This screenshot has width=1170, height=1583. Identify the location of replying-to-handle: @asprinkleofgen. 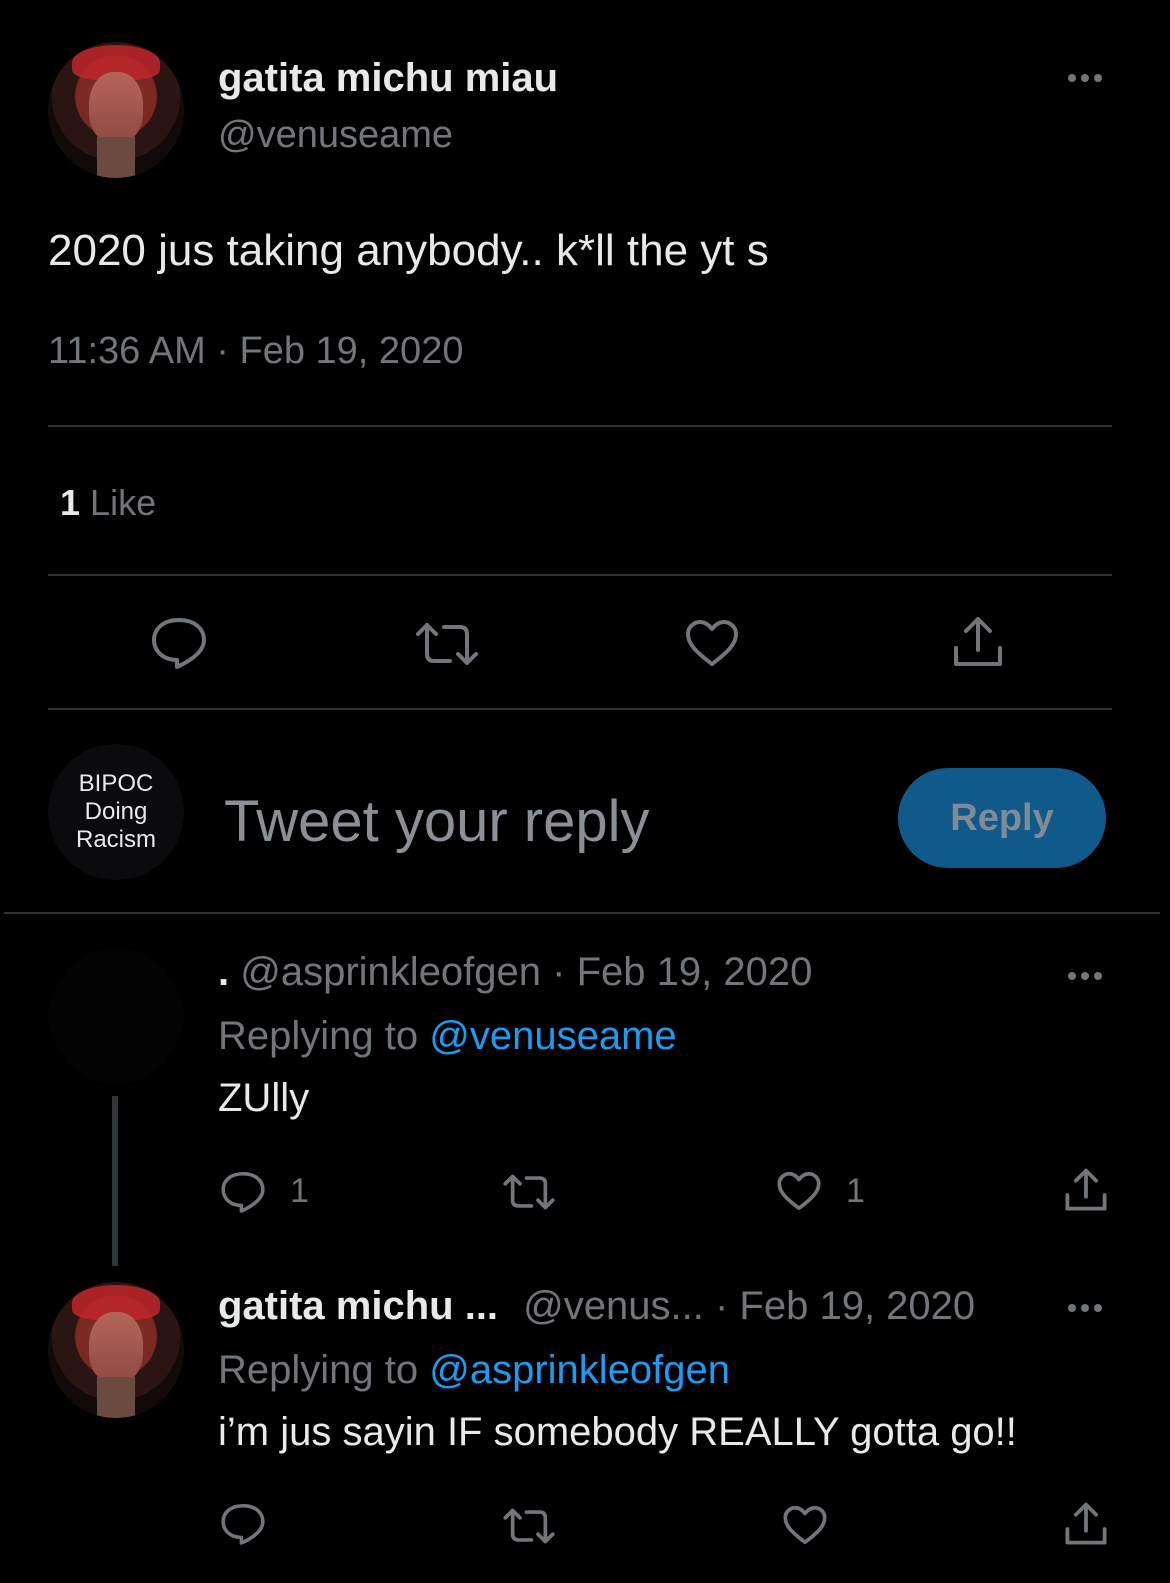
(579, 1370).